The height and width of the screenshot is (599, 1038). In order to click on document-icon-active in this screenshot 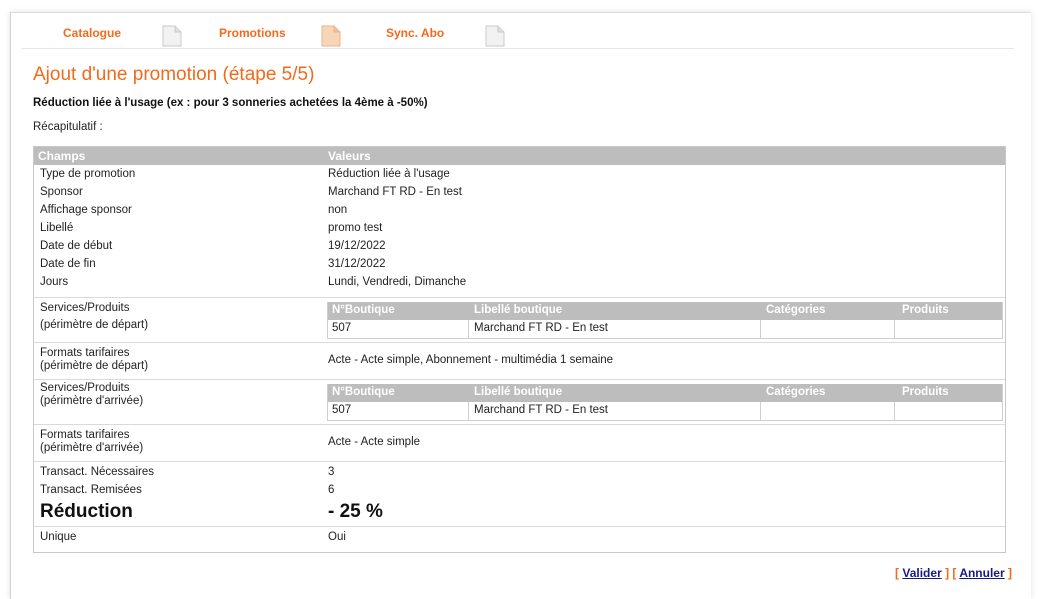, I will do `click(331, 36)`.